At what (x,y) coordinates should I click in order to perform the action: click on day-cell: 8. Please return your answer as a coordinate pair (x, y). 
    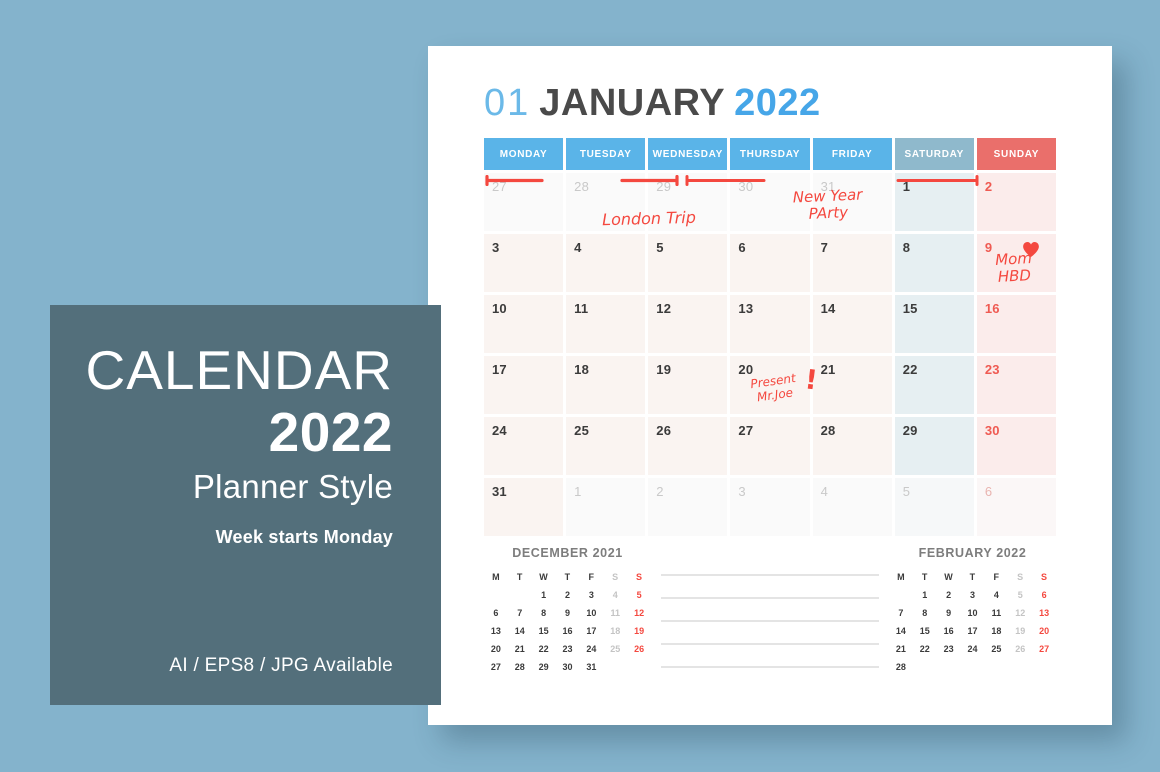
    Looking at the image, I should click on (934, 263).